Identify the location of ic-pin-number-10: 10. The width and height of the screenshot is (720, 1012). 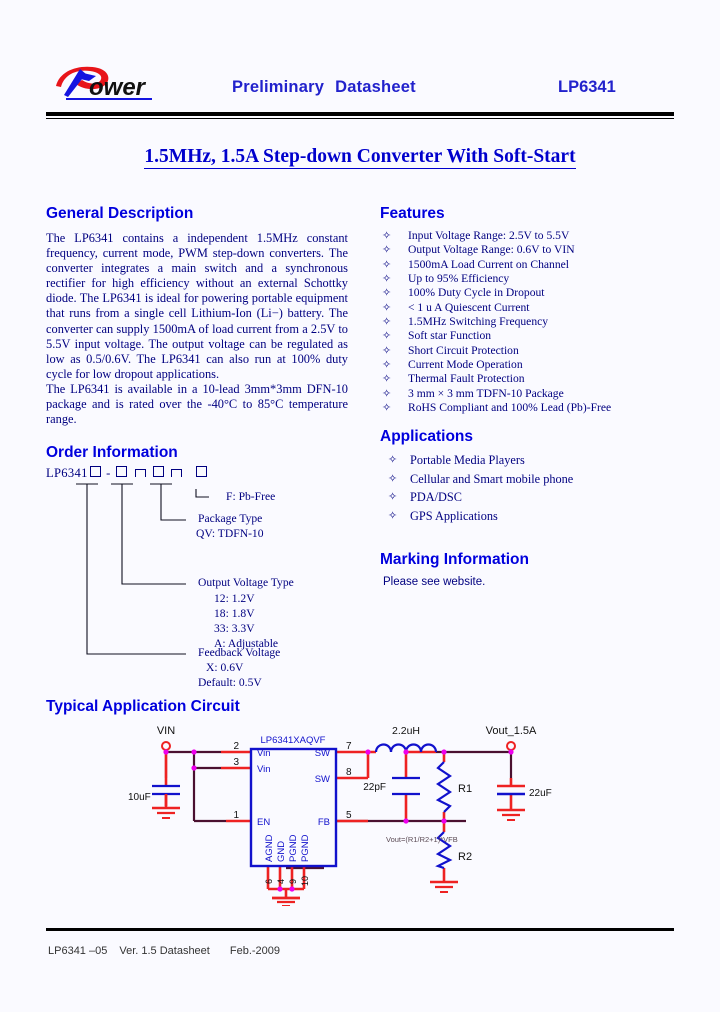
(305, 881).